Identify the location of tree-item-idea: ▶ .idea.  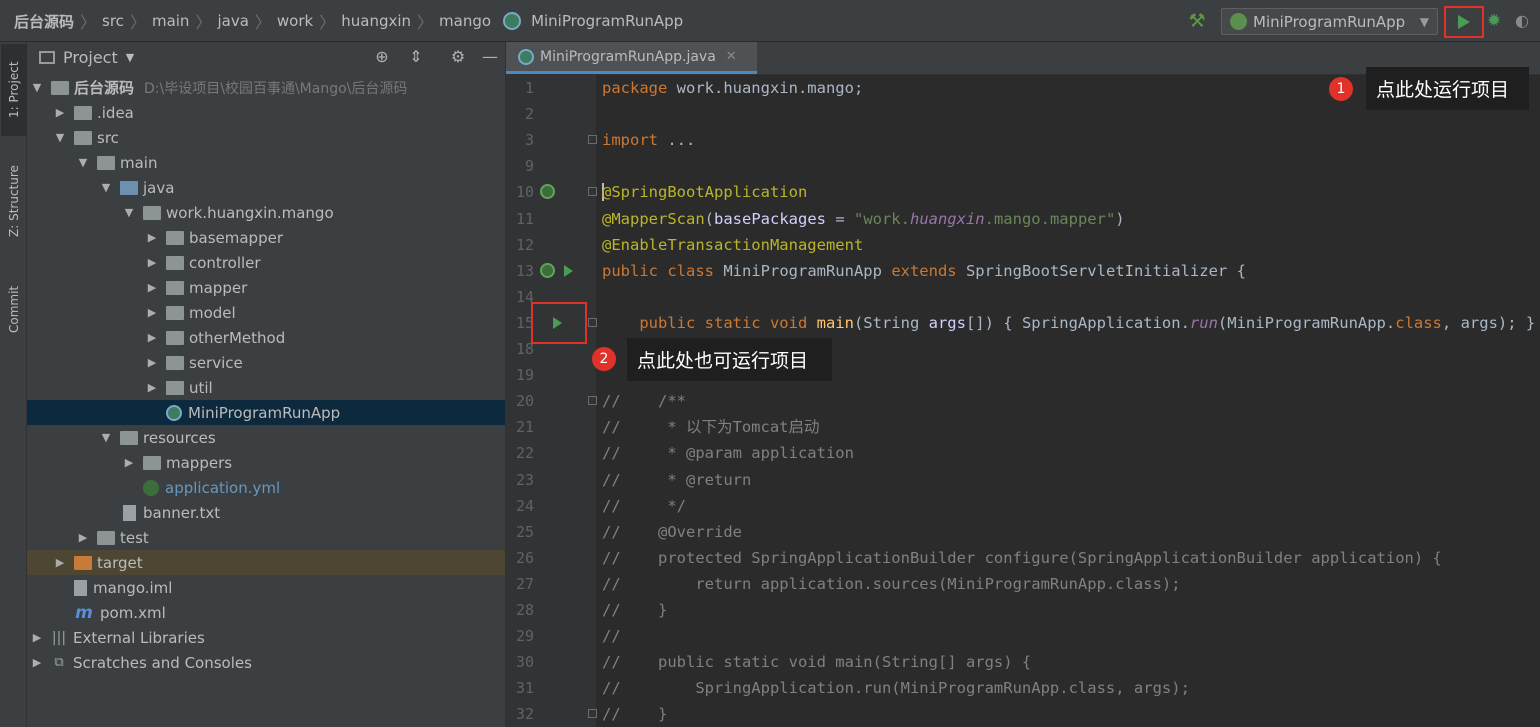
(266, 112).